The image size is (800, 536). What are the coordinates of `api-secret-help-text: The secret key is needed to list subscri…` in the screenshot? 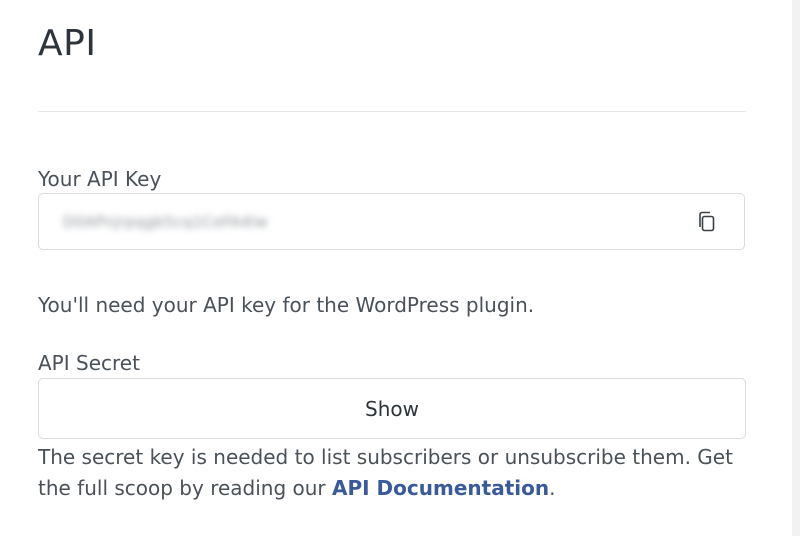 It's located at (403, 473).